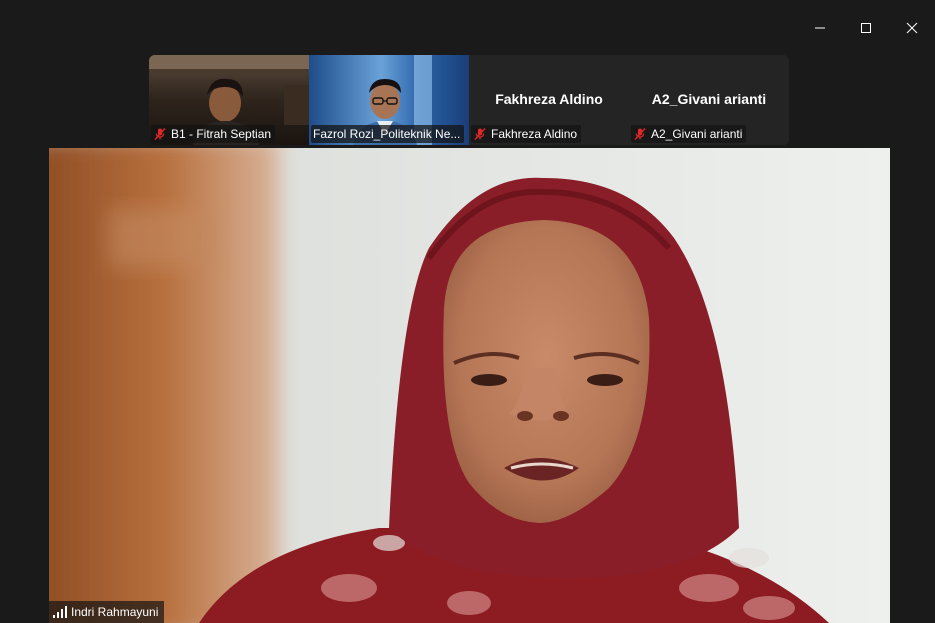 The height and width of the screenshot is (623, 935). I want to click on participant-name: B1 - Fitrah Septian, so click(221, 134).